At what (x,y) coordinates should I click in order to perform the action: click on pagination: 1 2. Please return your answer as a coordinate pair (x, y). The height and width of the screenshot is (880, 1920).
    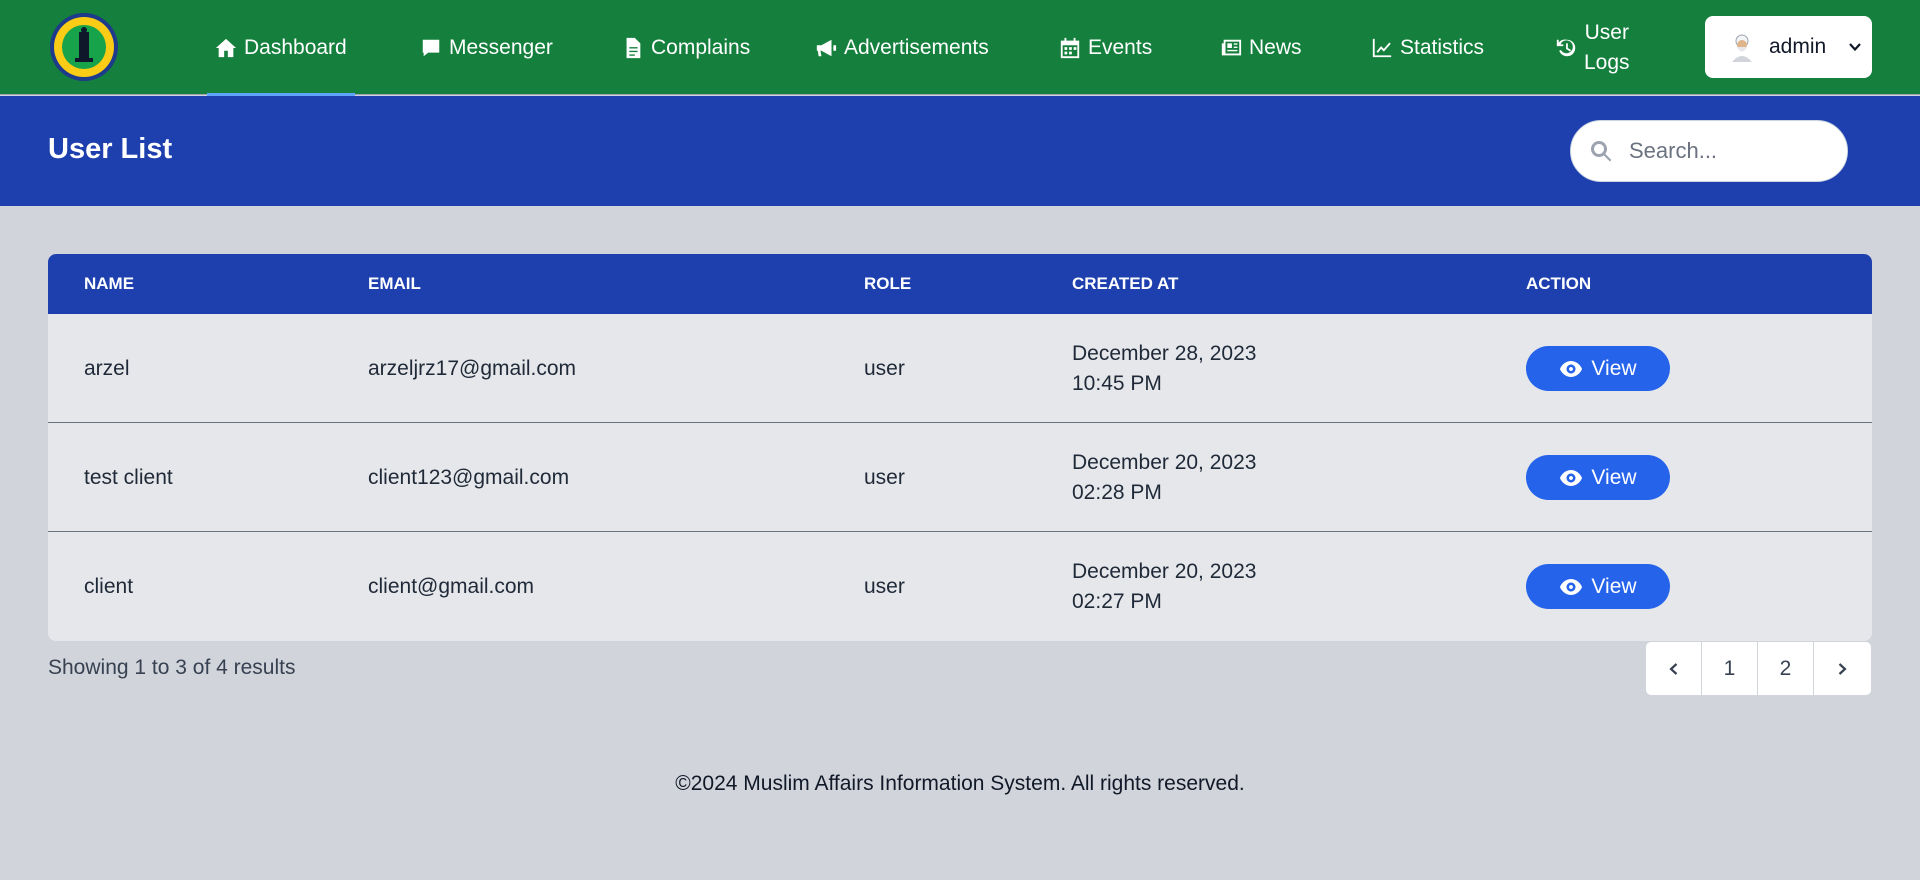
    Looking at the image, I should click on (1758, 668).